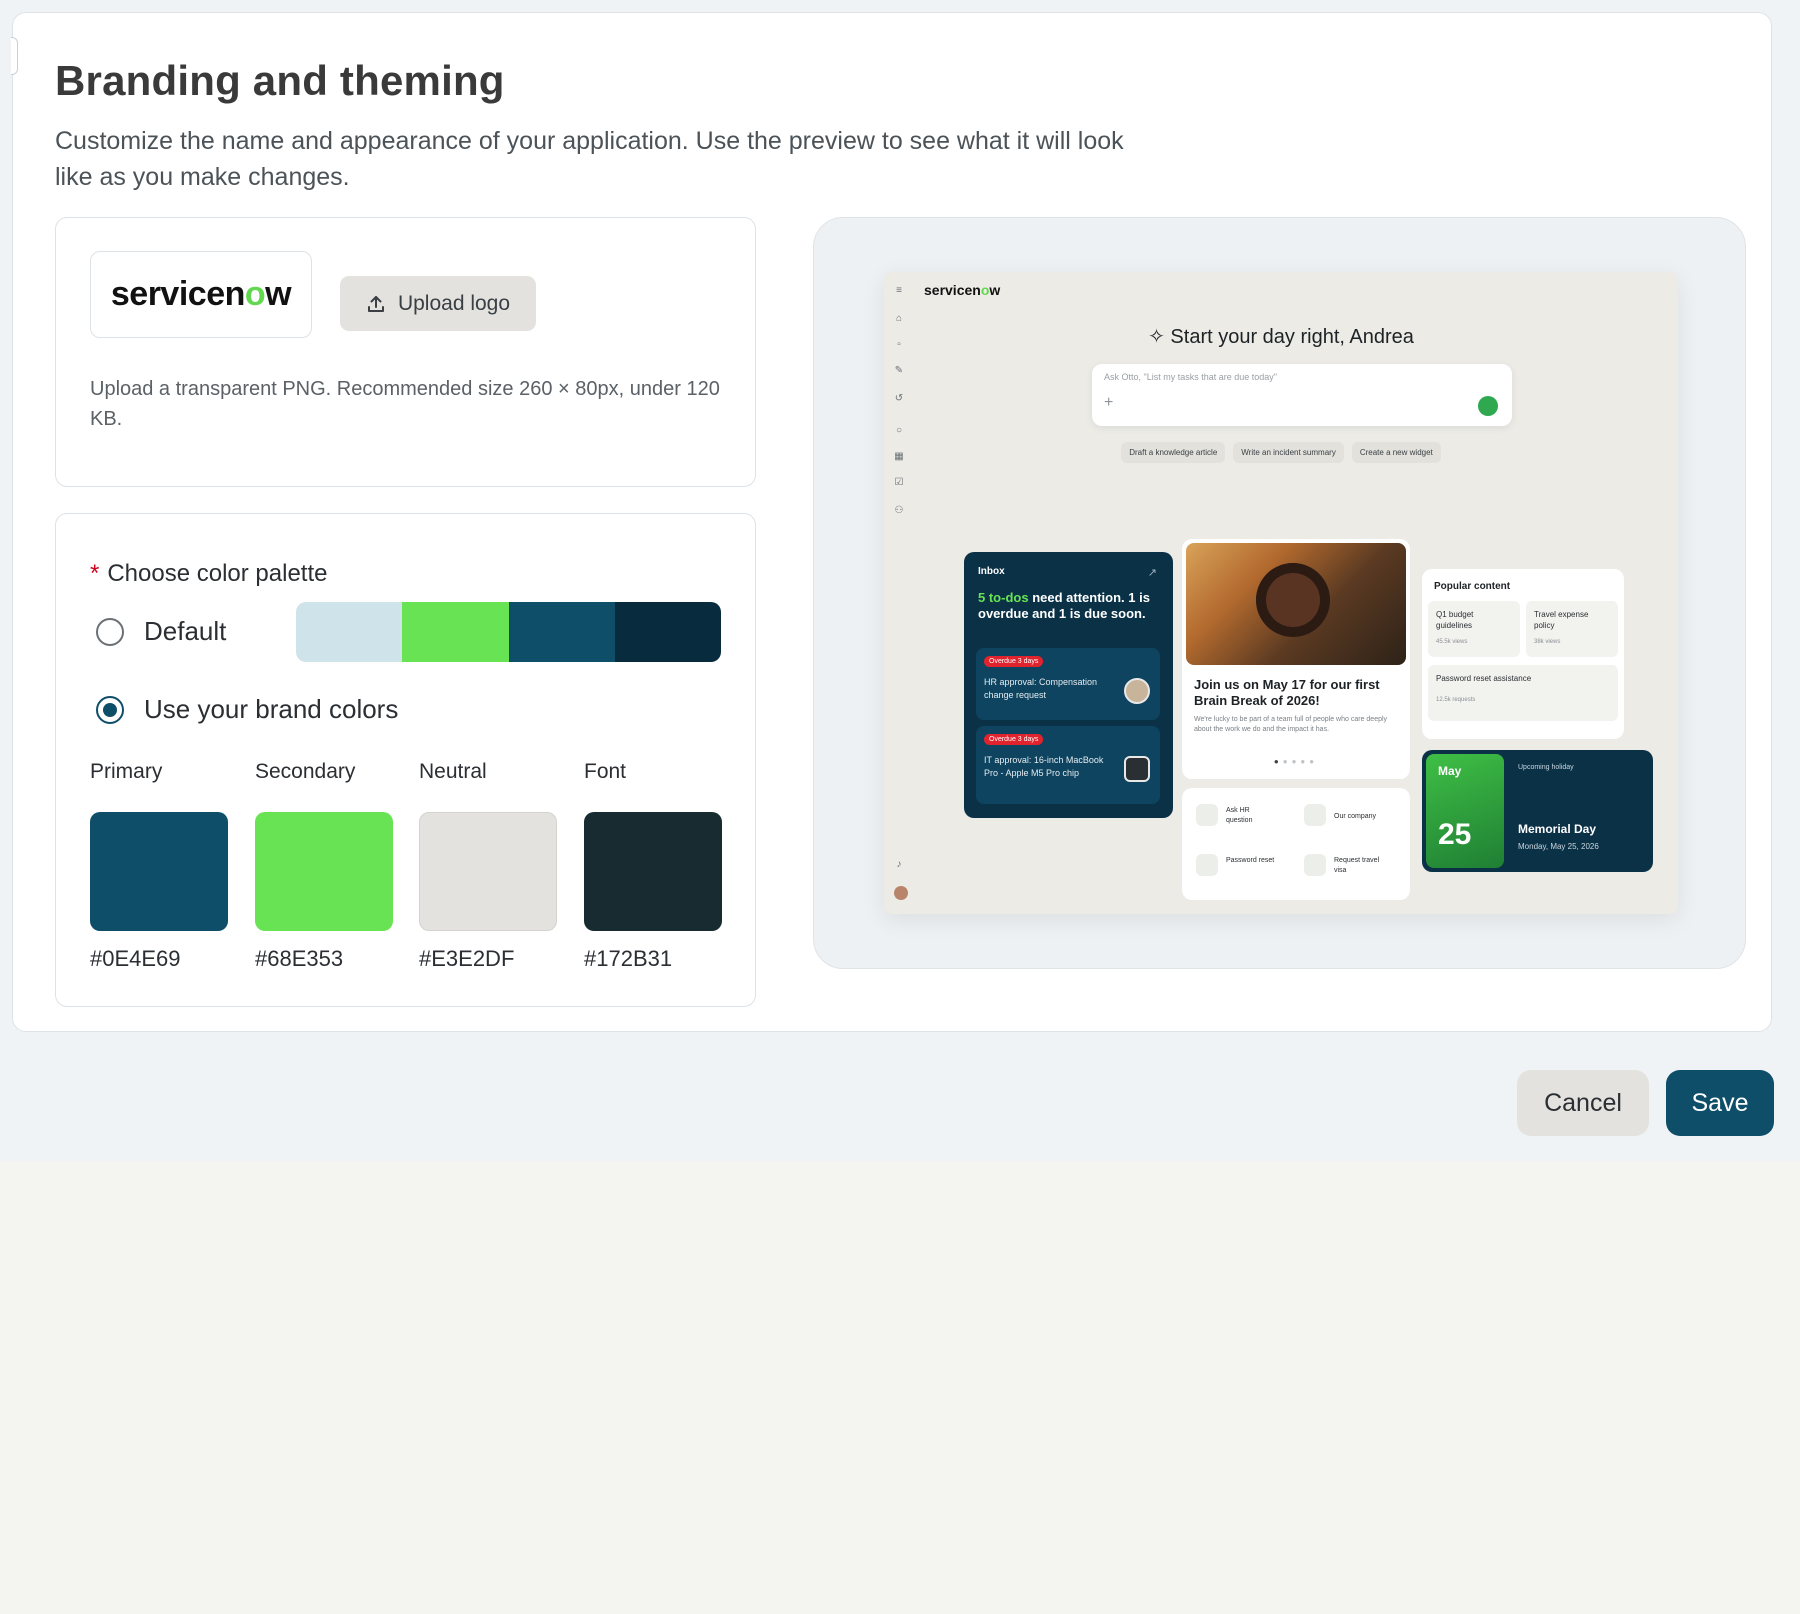 The image size is (1800, 1614). Describe the element at coordinates (324, 871) in the screenshot. I see `swatch-secondary` at that location.